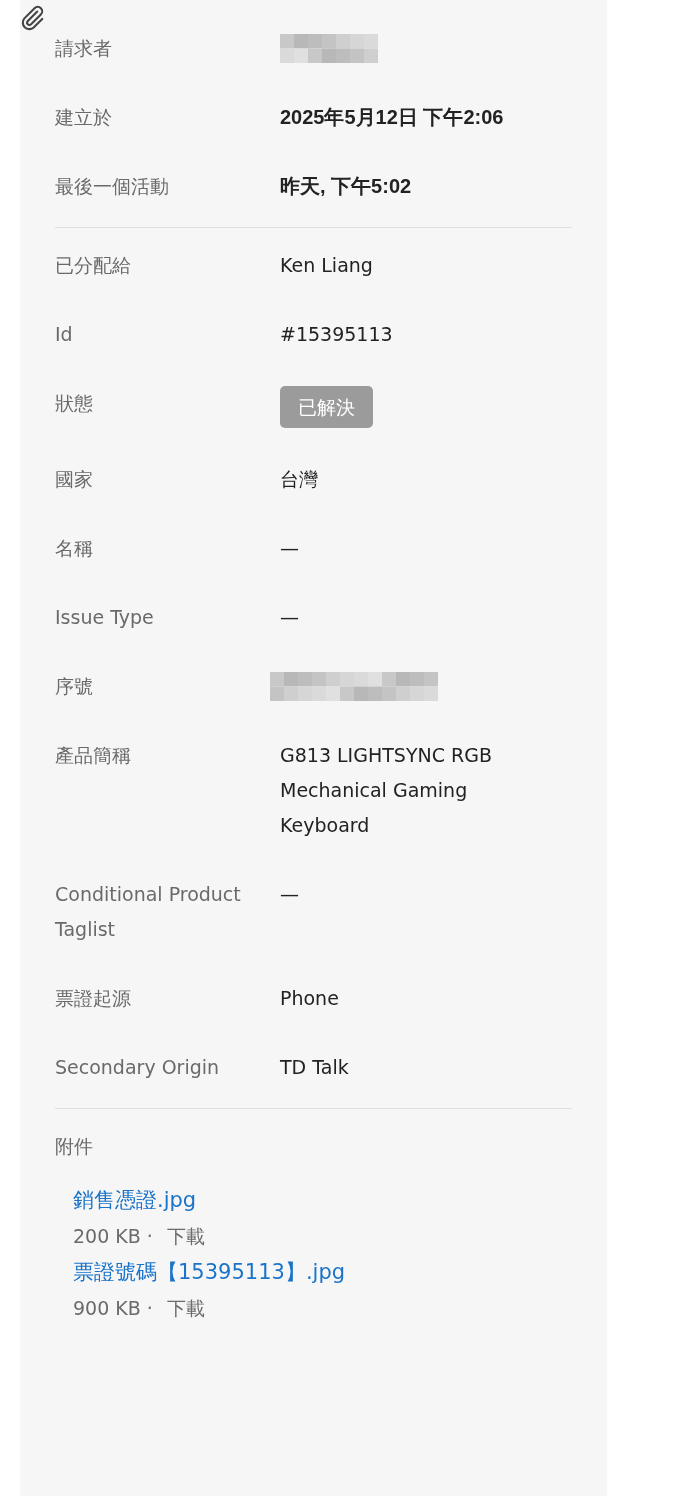 The height and width of the screenshot is (1496, 676). Describe the element at coordinates (105, 617) in the screenshot. I see `field-label: Issue Type` at that location.